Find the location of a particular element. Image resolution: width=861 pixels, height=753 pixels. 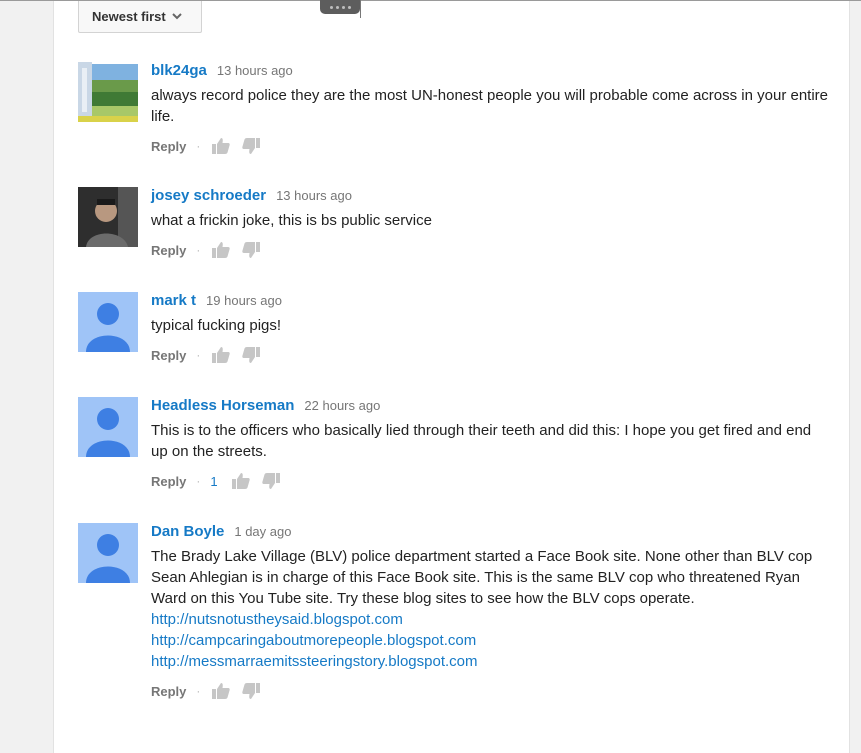

sort-dropdown-button: Newest first is located at coordinates (140, 17).